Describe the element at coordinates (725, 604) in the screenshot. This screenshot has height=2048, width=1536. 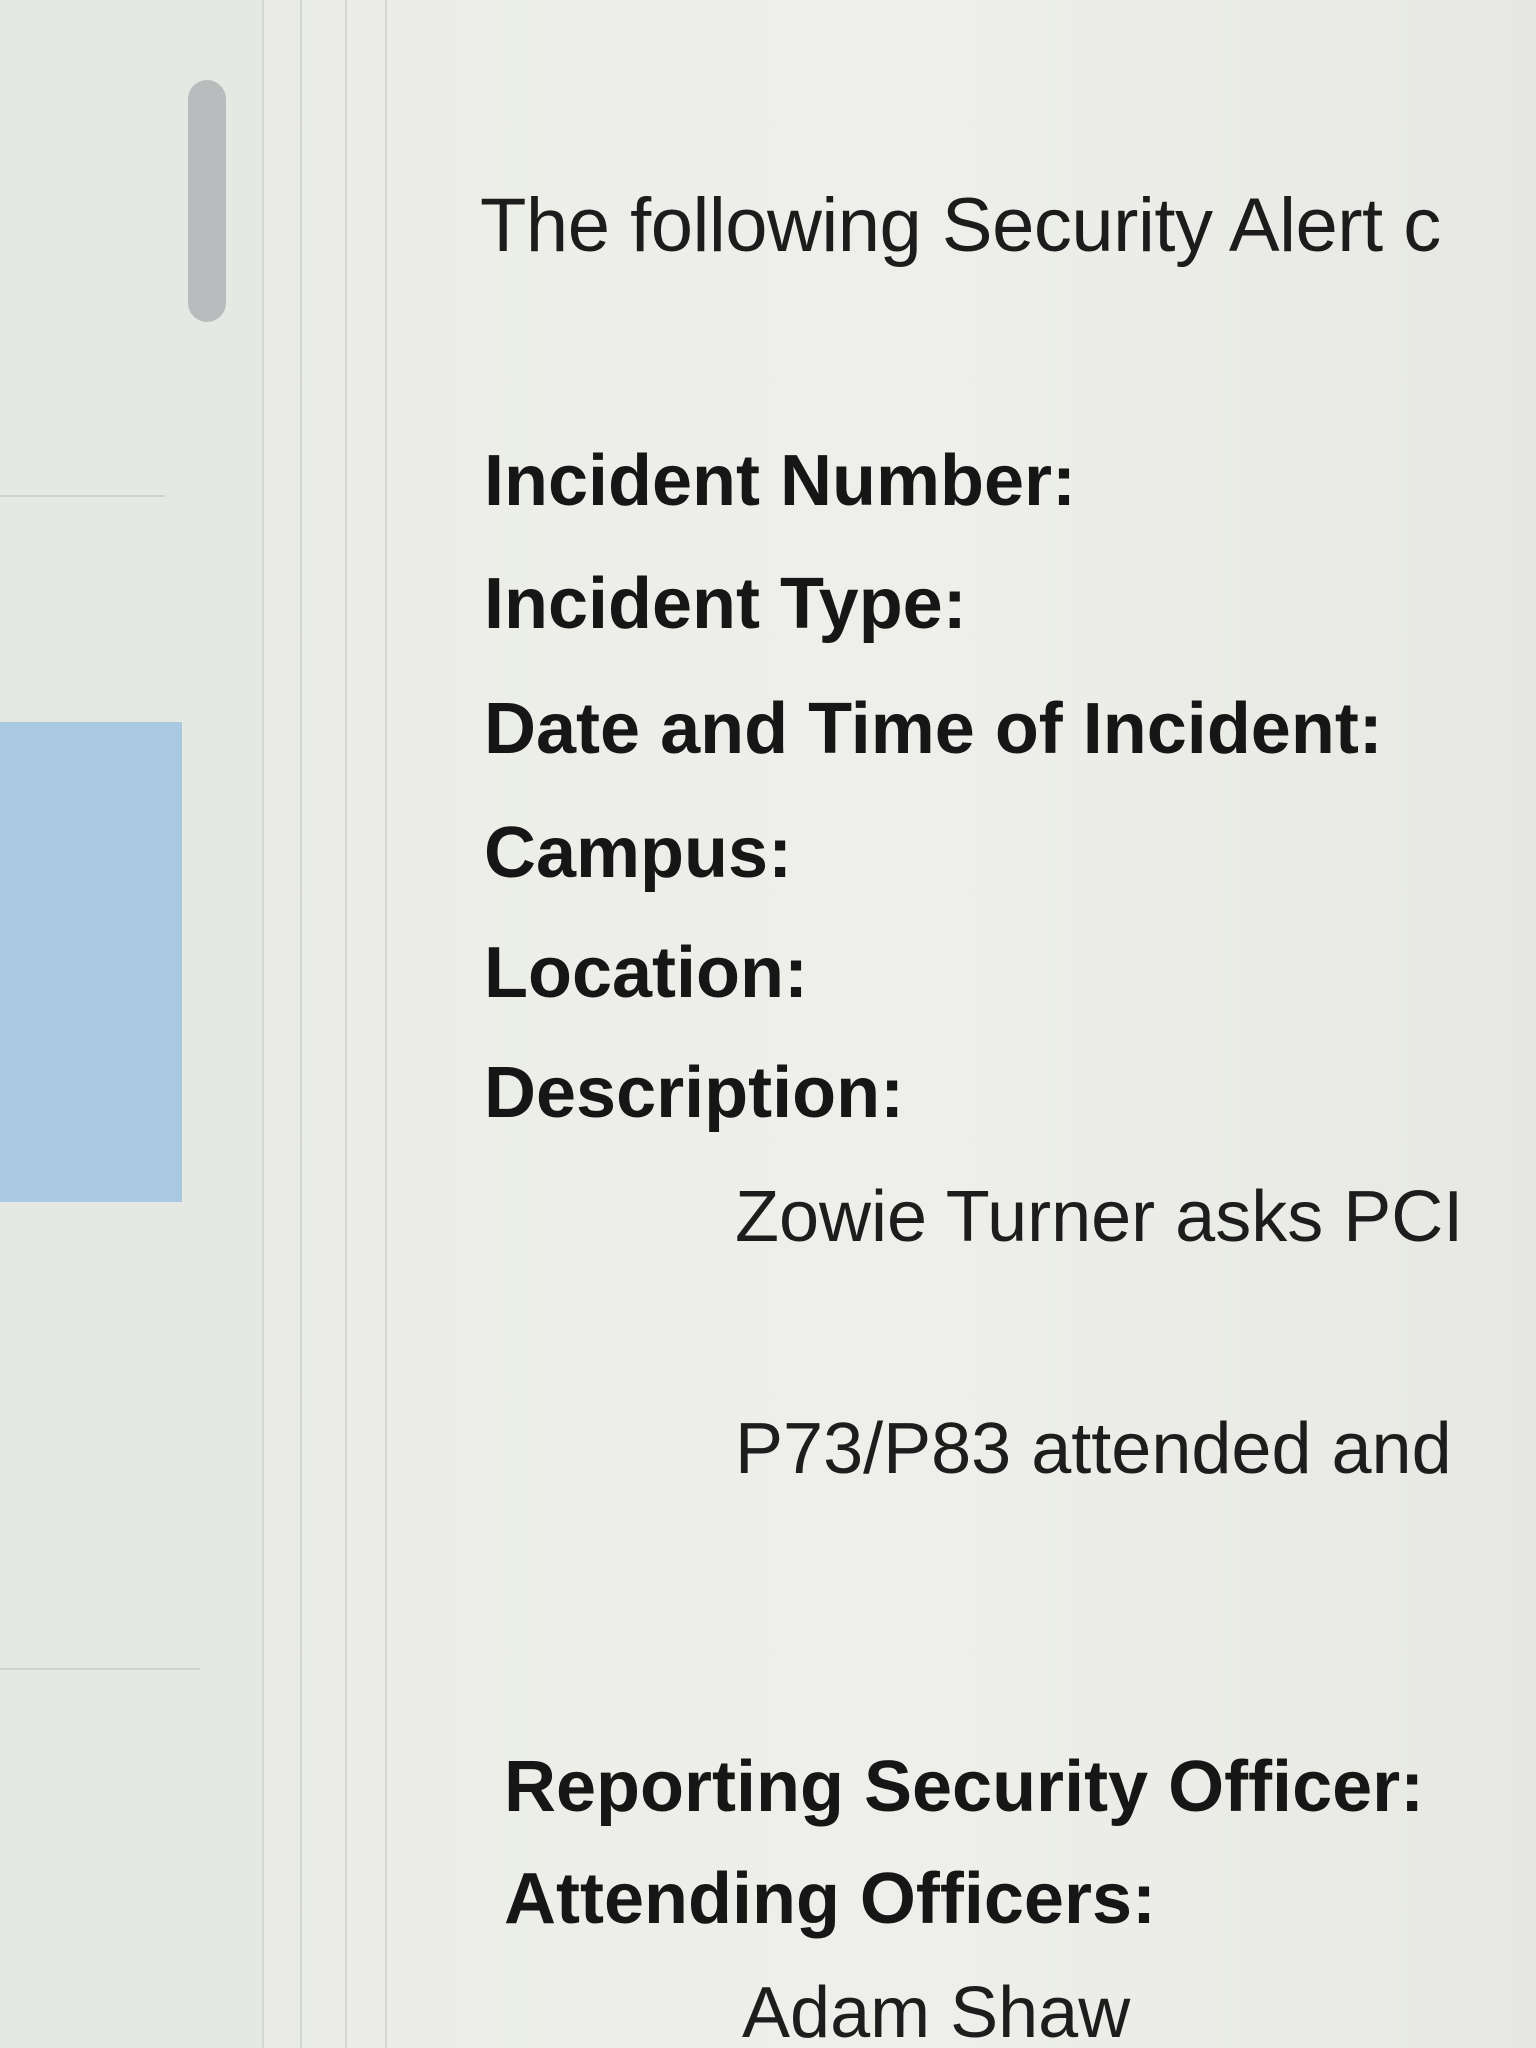
I see `incident-type-label: Incident Type:` at that location.